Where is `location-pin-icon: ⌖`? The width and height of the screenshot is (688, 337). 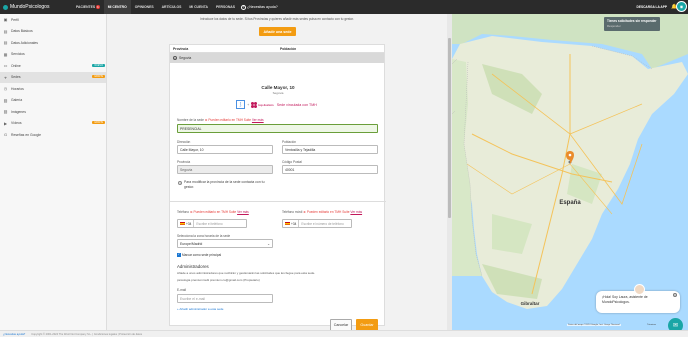 location-pin-icon: ⌖ is located at coordinates (5, 77).